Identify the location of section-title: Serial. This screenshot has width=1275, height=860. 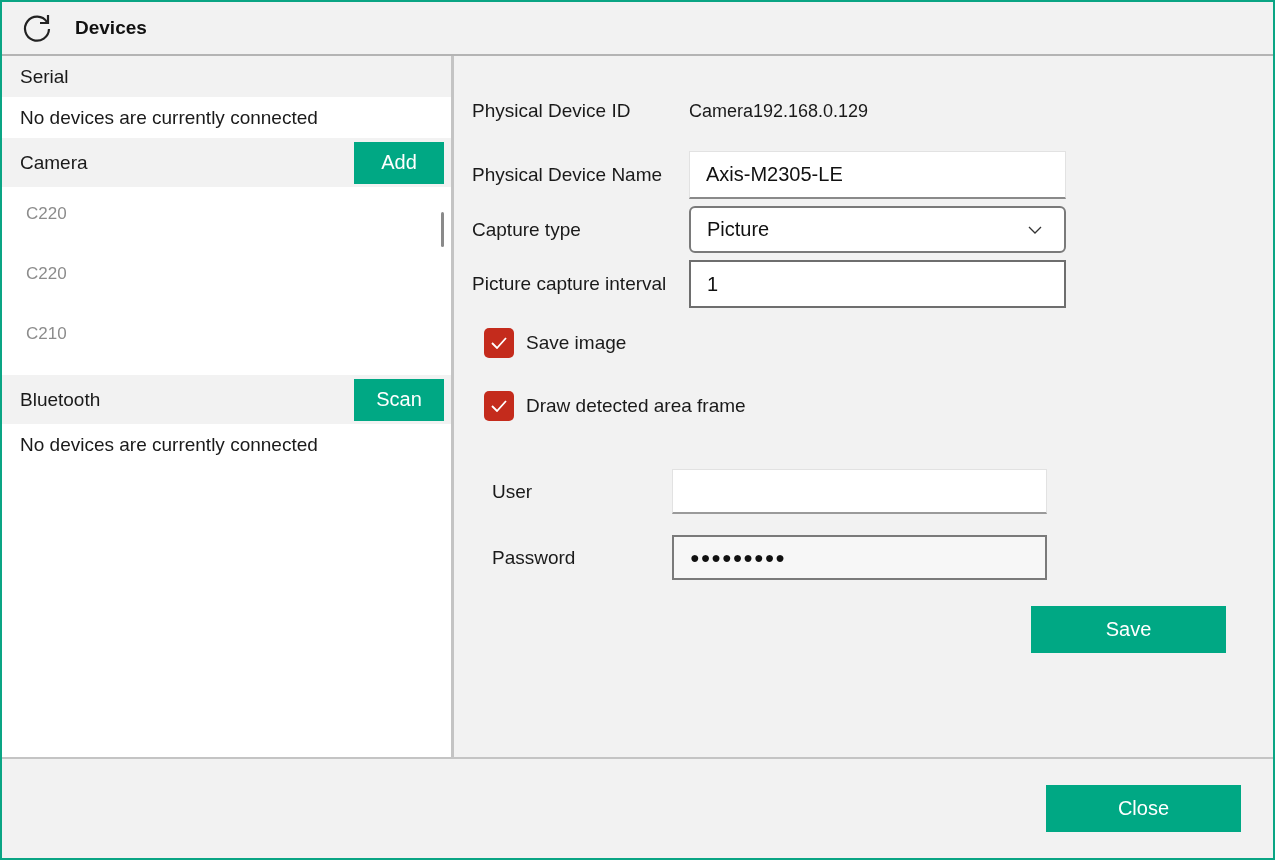
(44, 76).